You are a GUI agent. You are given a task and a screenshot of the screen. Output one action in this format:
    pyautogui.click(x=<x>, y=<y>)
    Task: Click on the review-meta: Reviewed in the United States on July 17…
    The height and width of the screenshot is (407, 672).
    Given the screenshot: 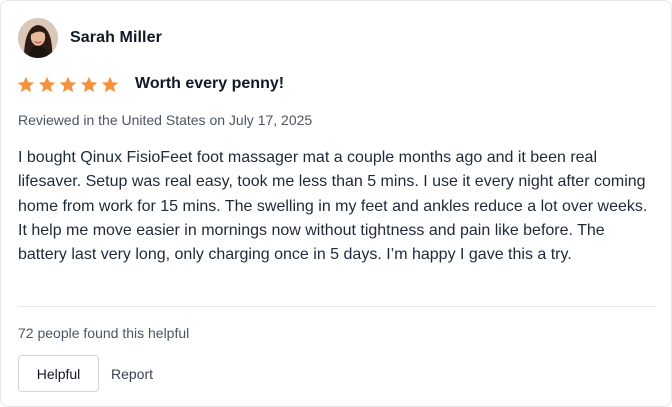 What is the action you would take?
    pyautogui.click(x=165, y=120)
    